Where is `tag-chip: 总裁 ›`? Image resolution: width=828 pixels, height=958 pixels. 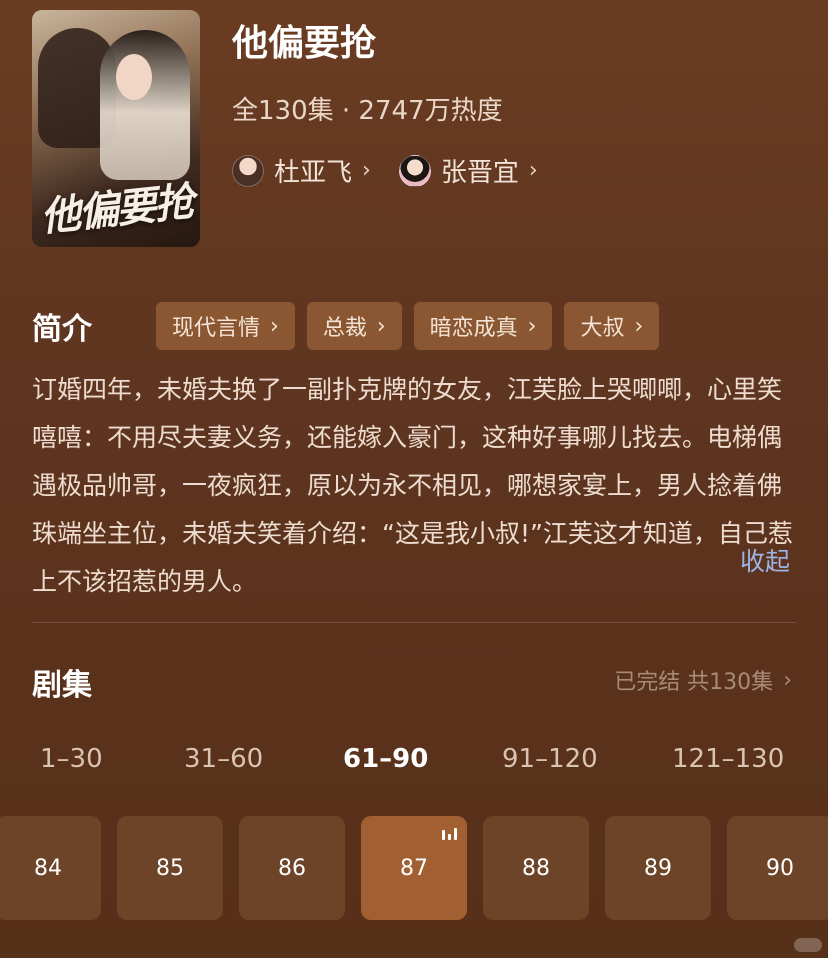
tag-chip: 总裁 › is located at coordinates (354, 326).